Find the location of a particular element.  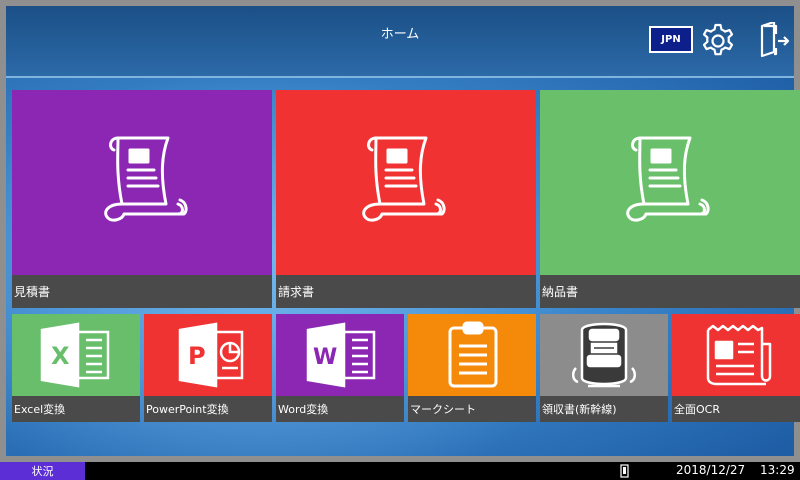

tile-label: マークシート is located at coordinates (472, 409).